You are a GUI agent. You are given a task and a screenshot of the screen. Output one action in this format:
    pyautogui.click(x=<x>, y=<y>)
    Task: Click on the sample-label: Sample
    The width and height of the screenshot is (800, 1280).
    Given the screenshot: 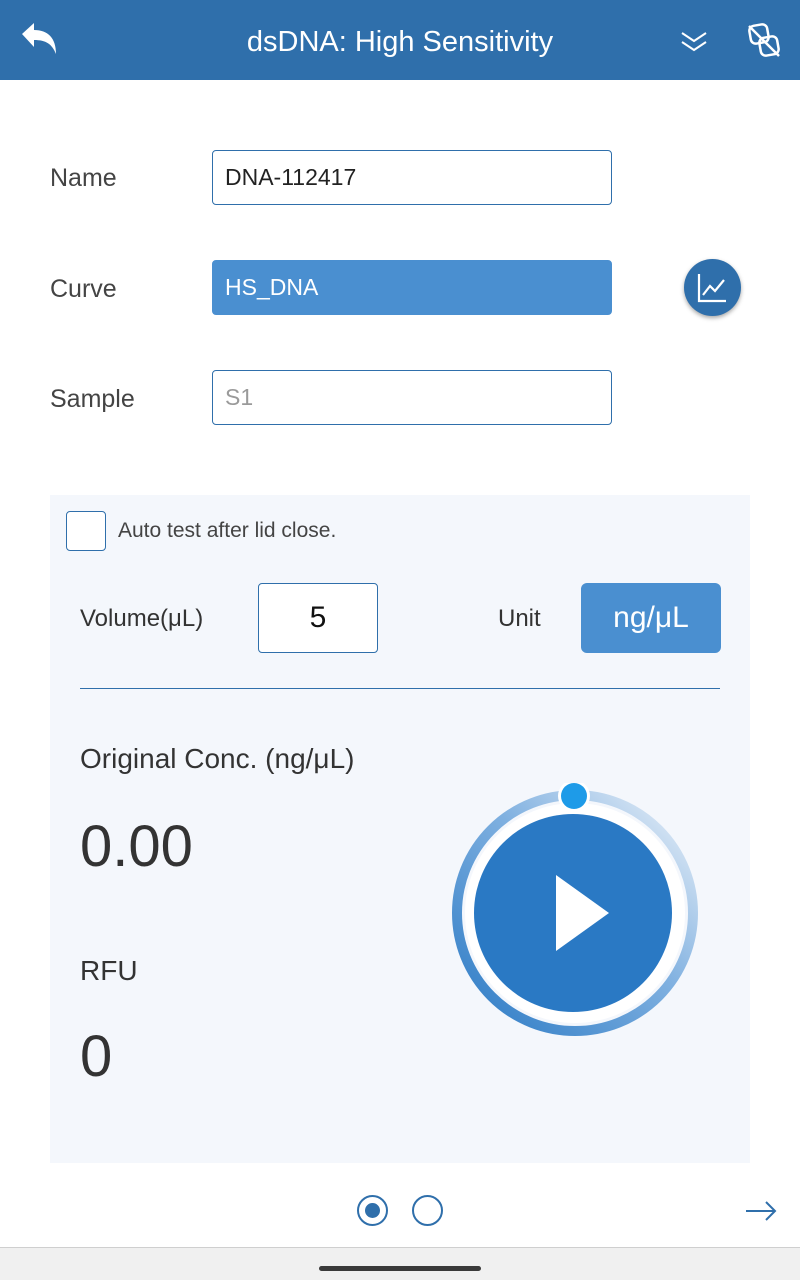 What is the action you would take?
    pyautogui.click(x=92, y=399)
    